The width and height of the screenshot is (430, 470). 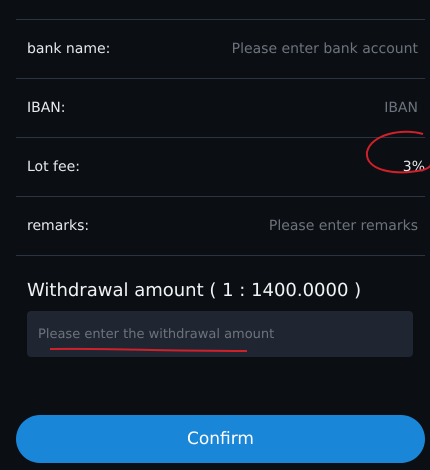 I want to click on input-field: Please enter bank account, so click(x=308, y=49).